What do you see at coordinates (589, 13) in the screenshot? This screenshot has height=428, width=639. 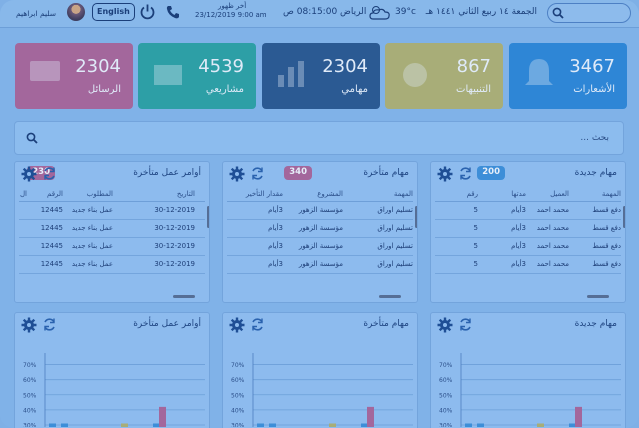 I see `topbar-search-input` at bounding box center [589, 13].